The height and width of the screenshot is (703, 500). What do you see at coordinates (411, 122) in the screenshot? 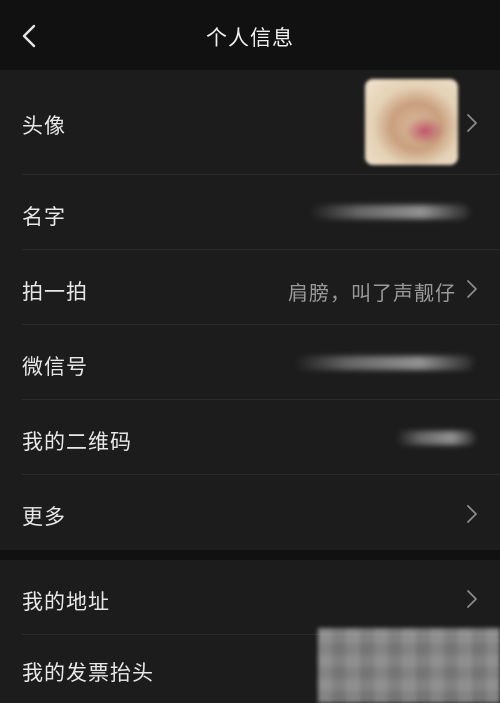
I see `avatar` at bounding box center [411, 122].